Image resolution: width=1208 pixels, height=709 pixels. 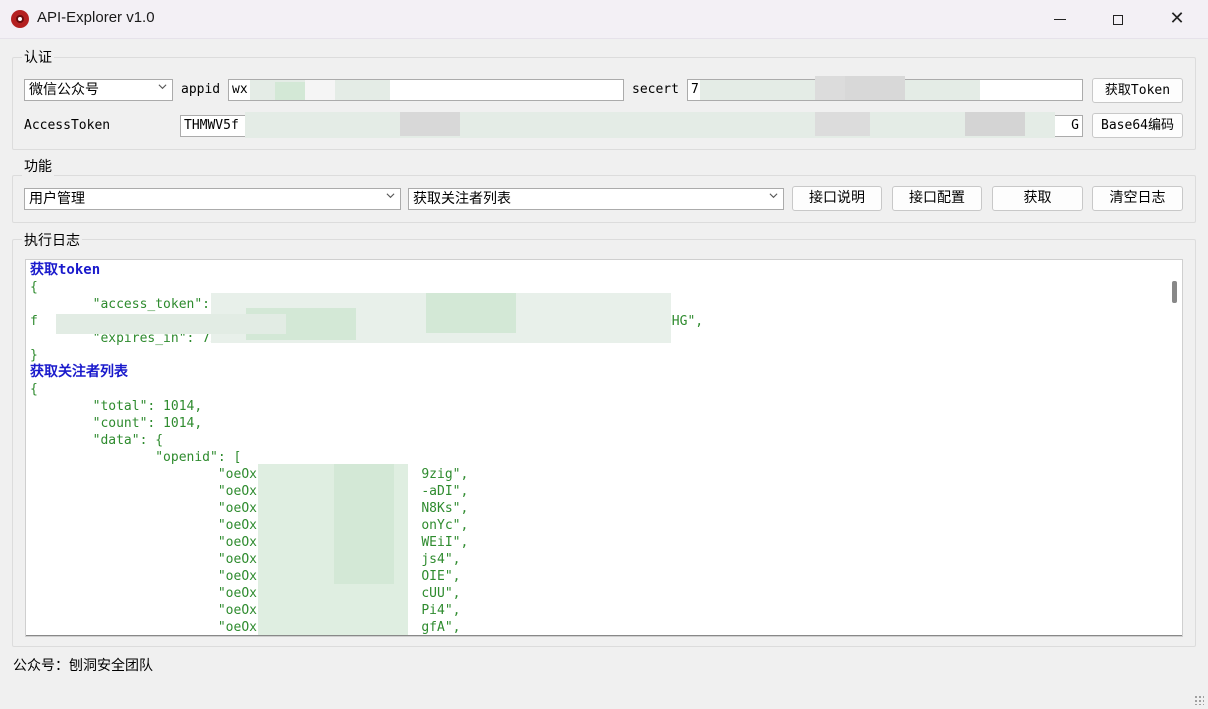 I want to click on log-line: }, so click(x=34, y=355).